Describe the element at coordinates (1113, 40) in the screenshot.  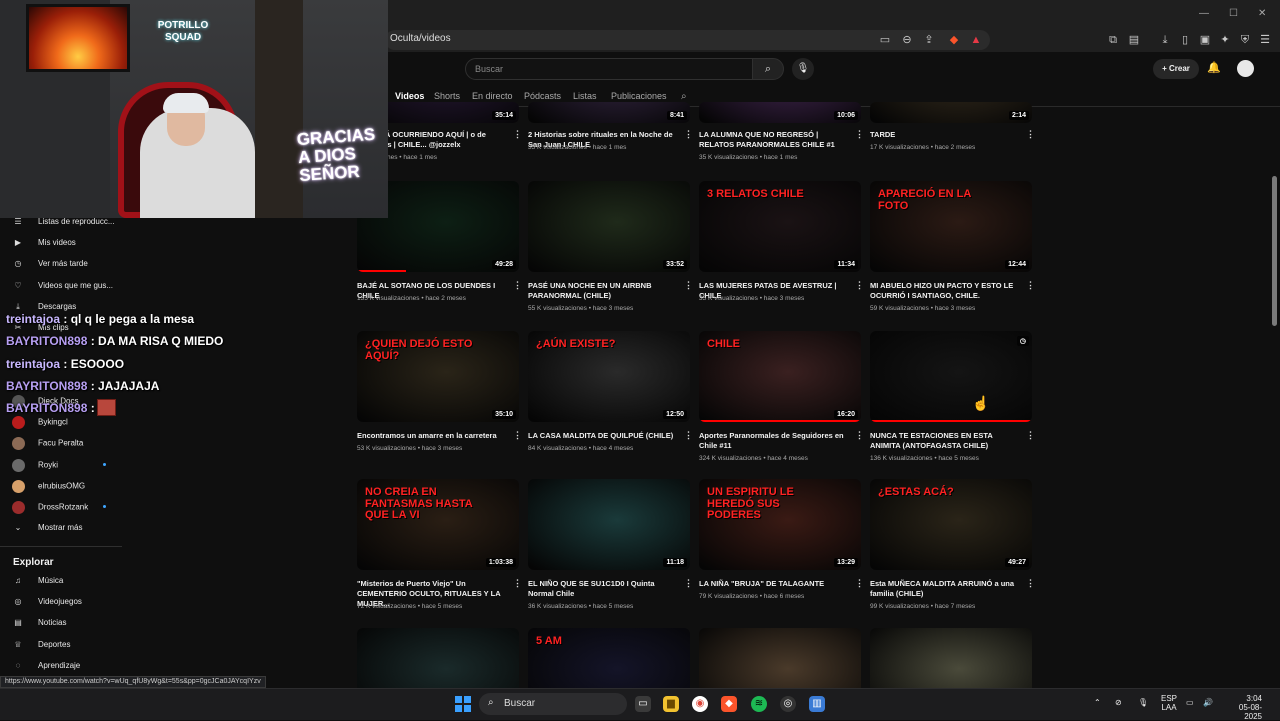
I see `extensions-icon: ⧉` at that location.